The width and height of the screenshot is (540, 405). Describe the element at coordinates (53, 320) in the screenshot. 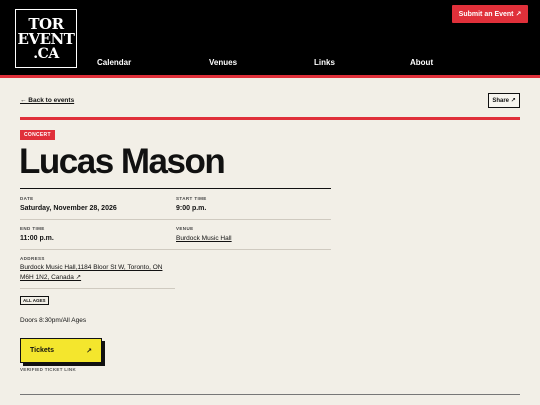

I see `doors-info: Doors 8:30pm/All Ages` at that location.